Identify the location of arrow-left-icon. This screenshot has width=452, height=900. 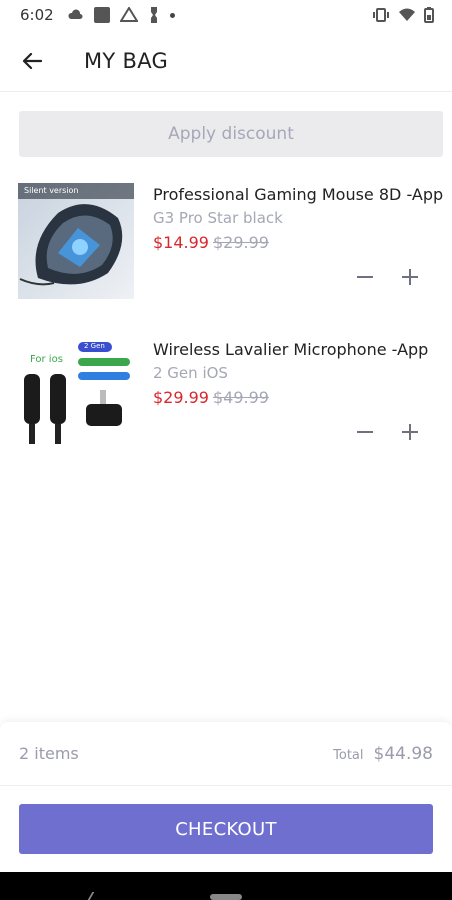
(32, 60).